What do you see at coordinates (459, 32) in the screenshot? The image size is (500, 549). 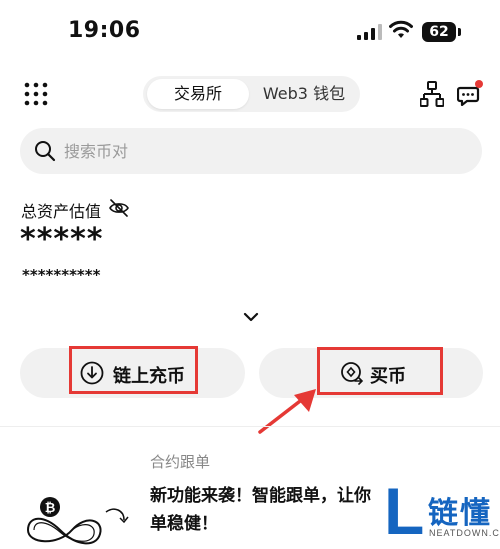 I see `battery-tip` at bounding box center [459, 32].